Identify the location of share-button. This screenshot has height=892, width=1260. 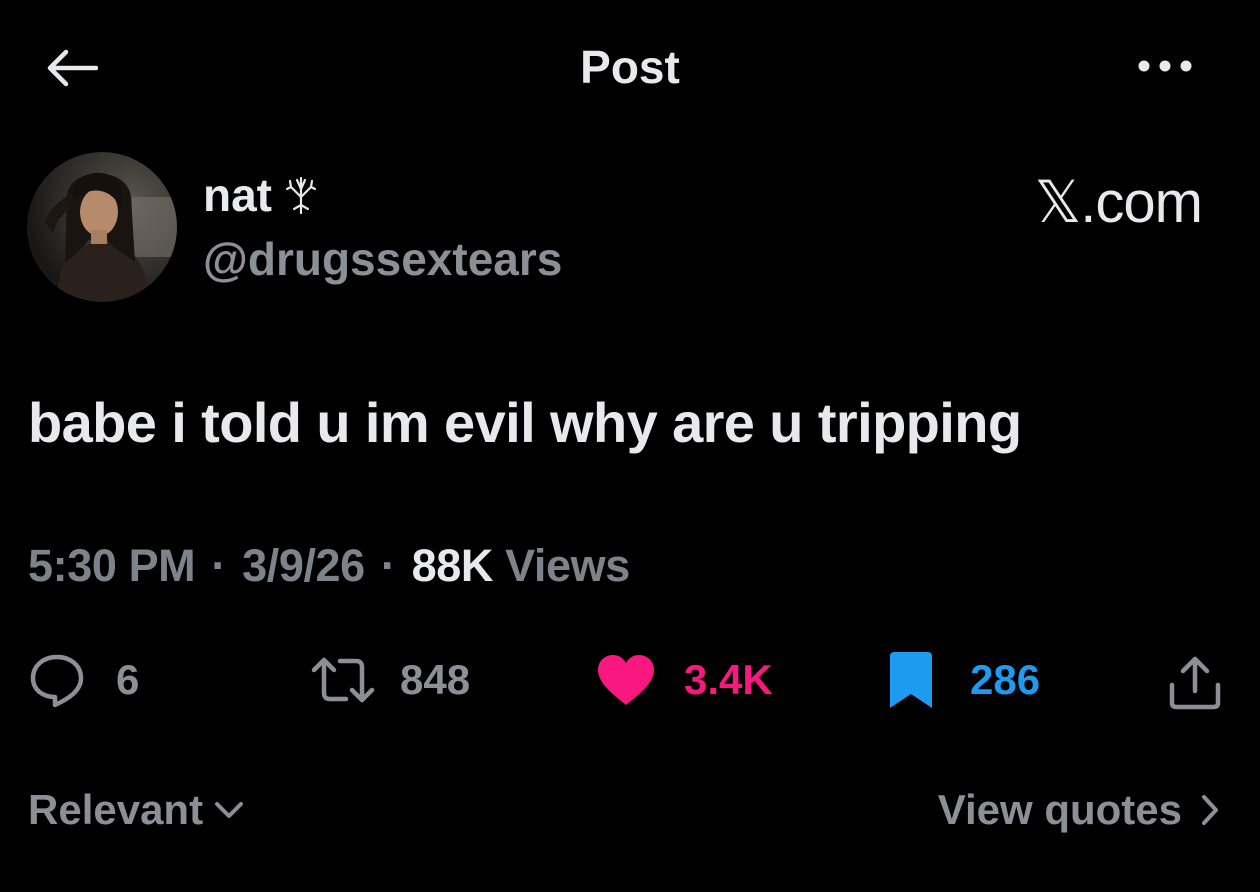
(1195, 682).